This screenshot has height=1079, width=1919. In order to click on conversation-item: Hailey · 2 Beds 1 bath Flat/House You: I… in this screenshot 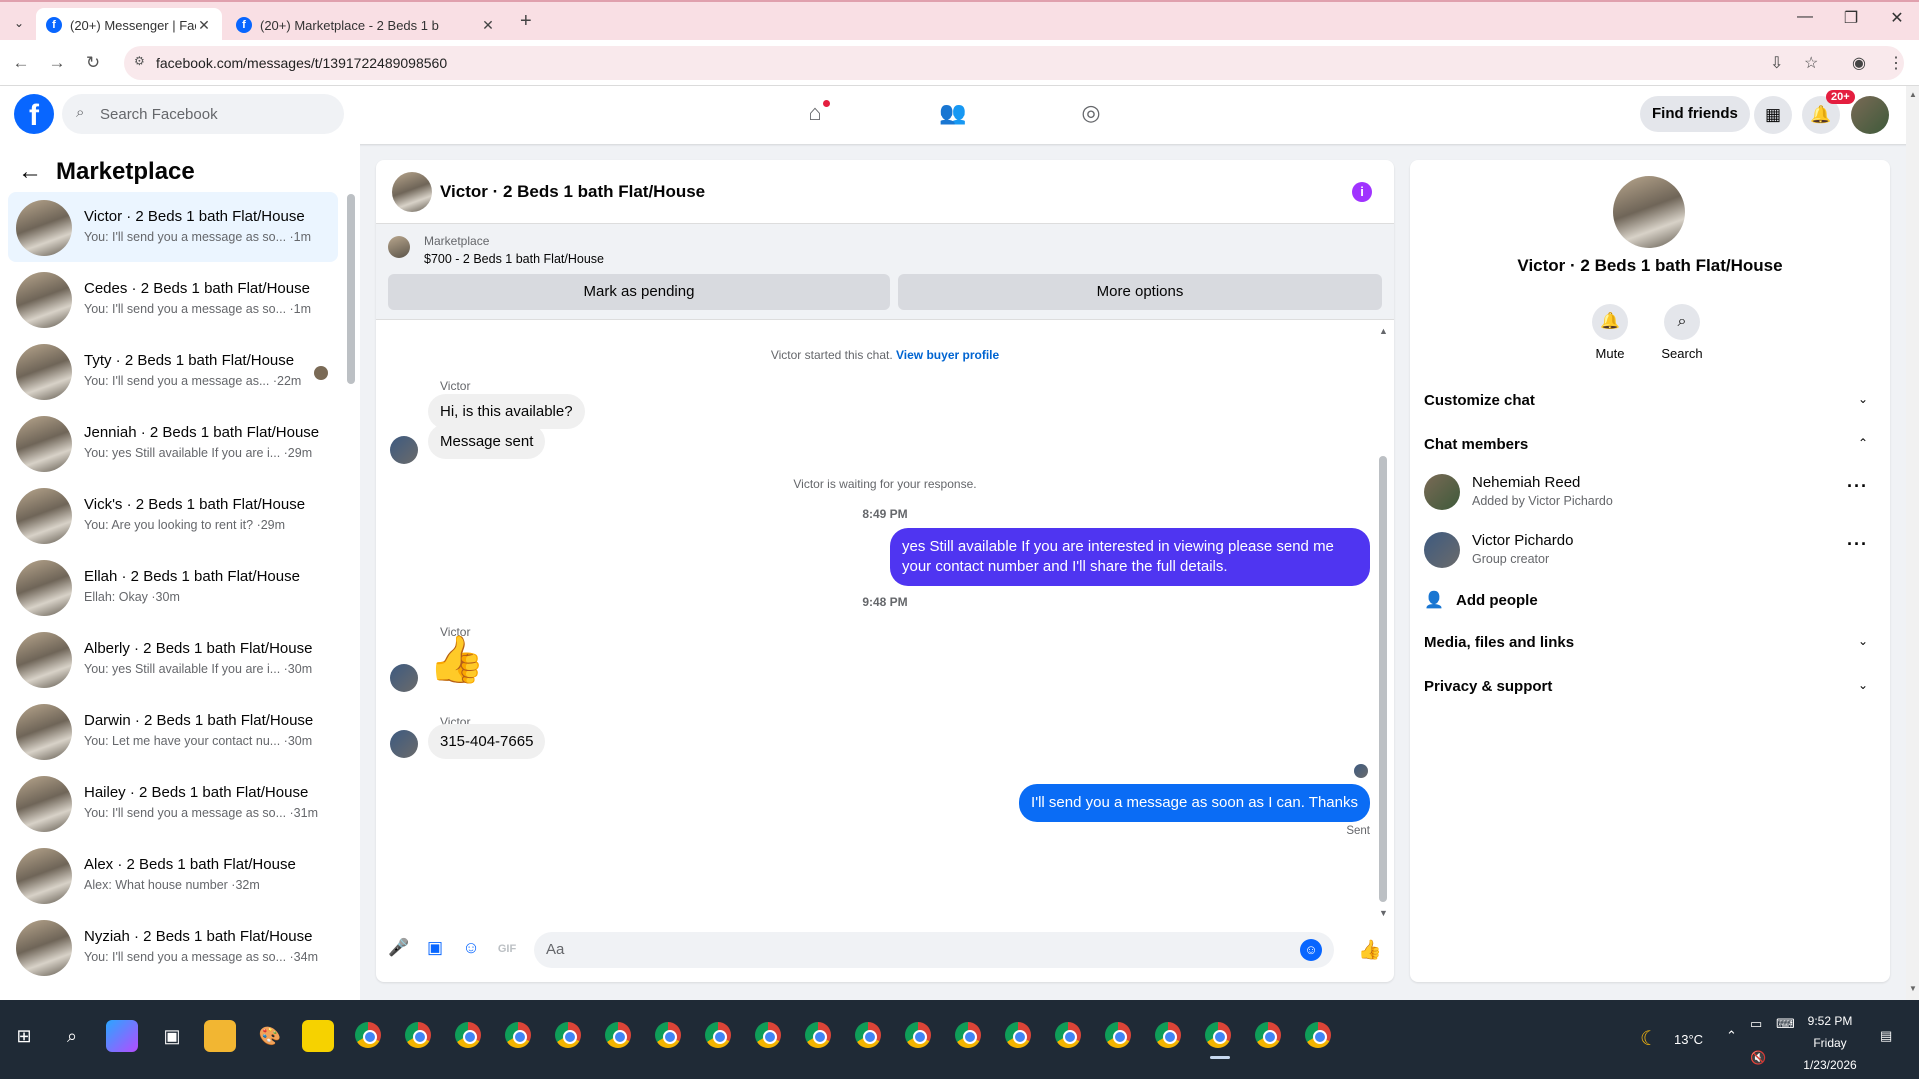, I will do `click(173, 803)`.